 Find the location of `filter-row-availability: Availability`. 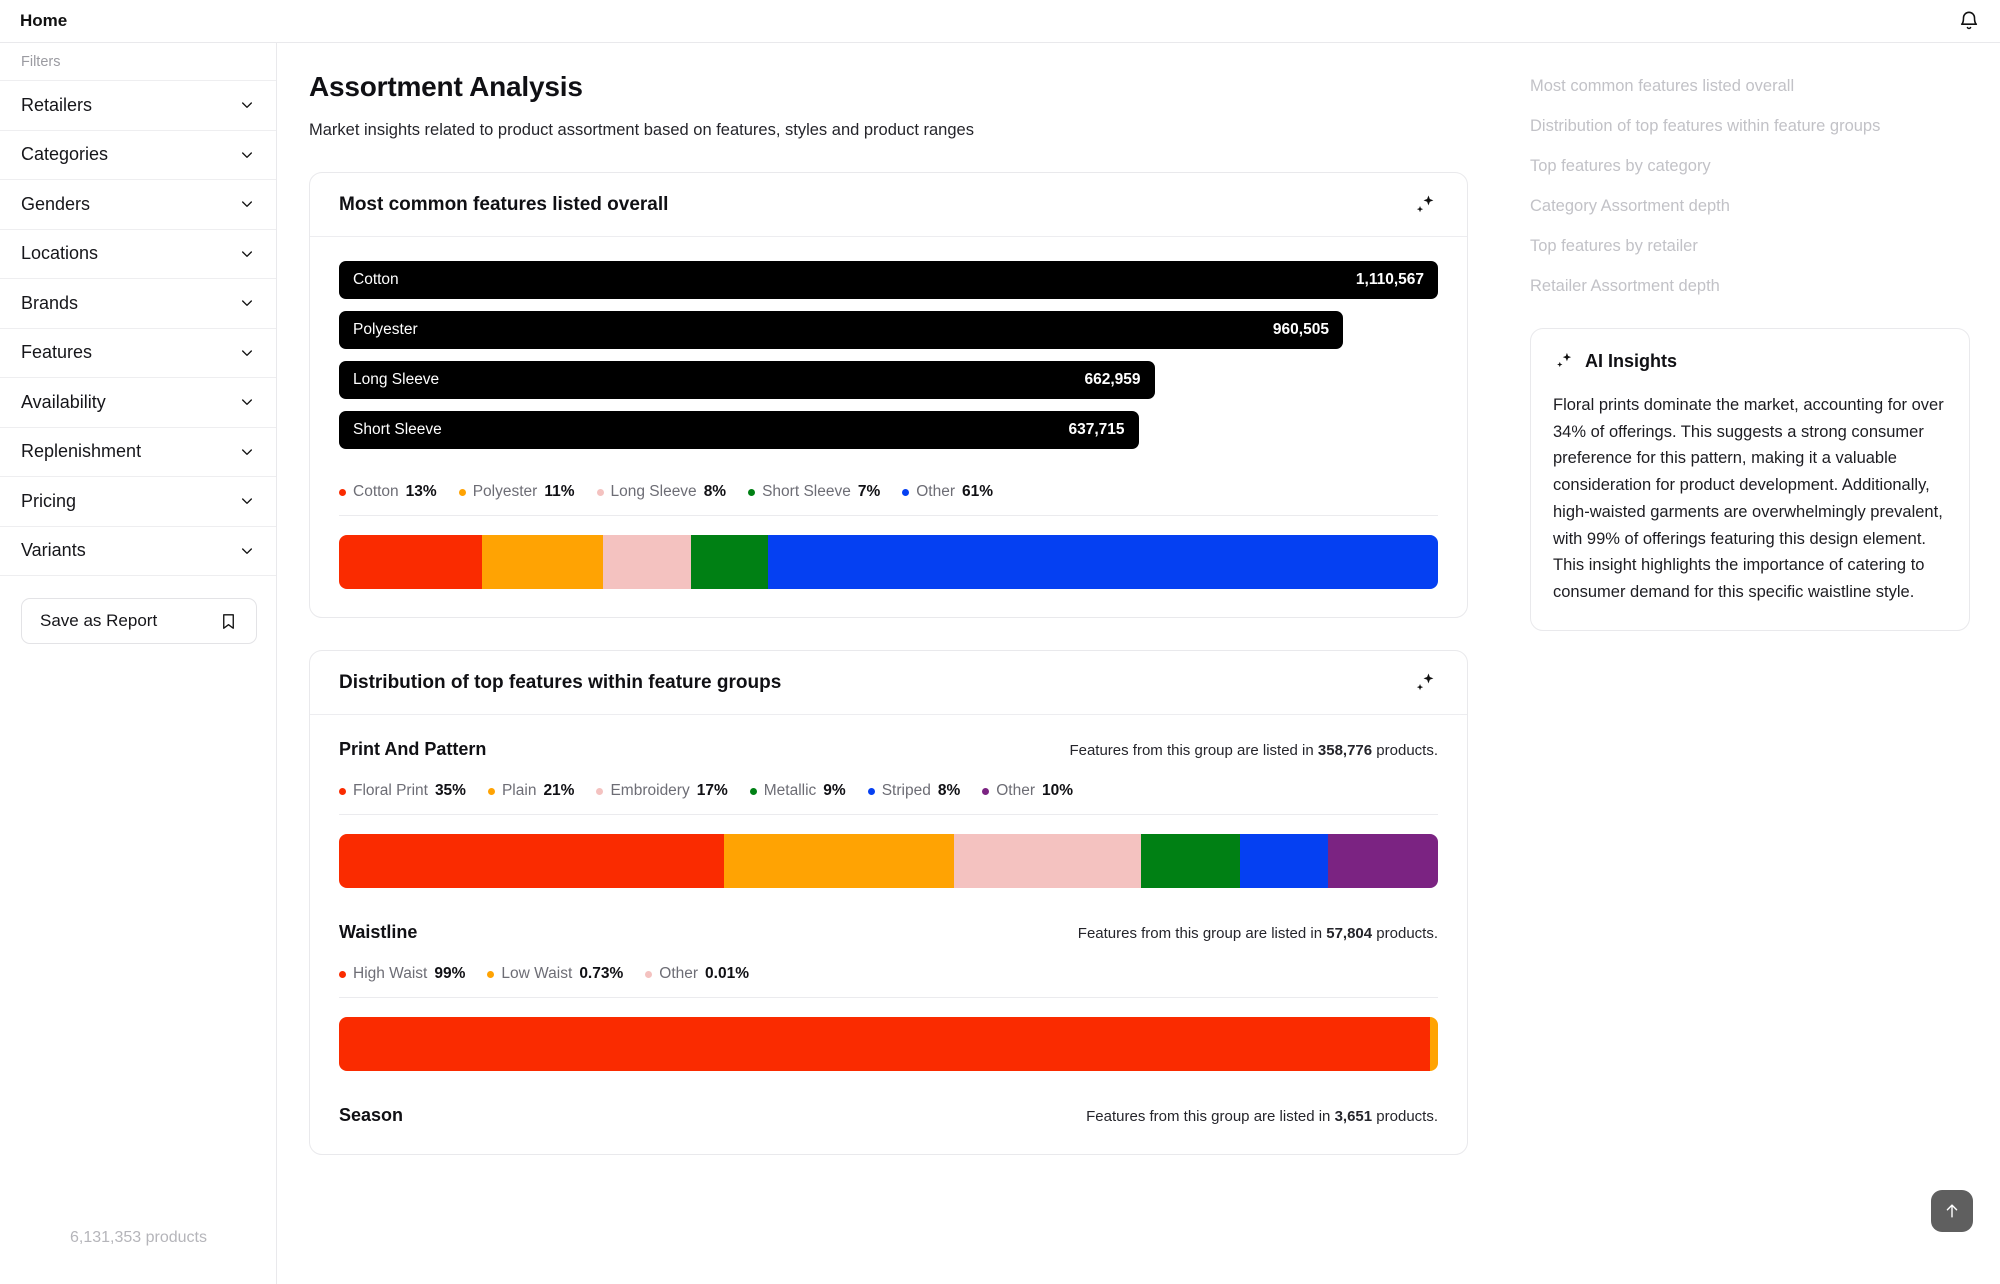

filter-row-availability: Availability is located at coordinates (138, 403).